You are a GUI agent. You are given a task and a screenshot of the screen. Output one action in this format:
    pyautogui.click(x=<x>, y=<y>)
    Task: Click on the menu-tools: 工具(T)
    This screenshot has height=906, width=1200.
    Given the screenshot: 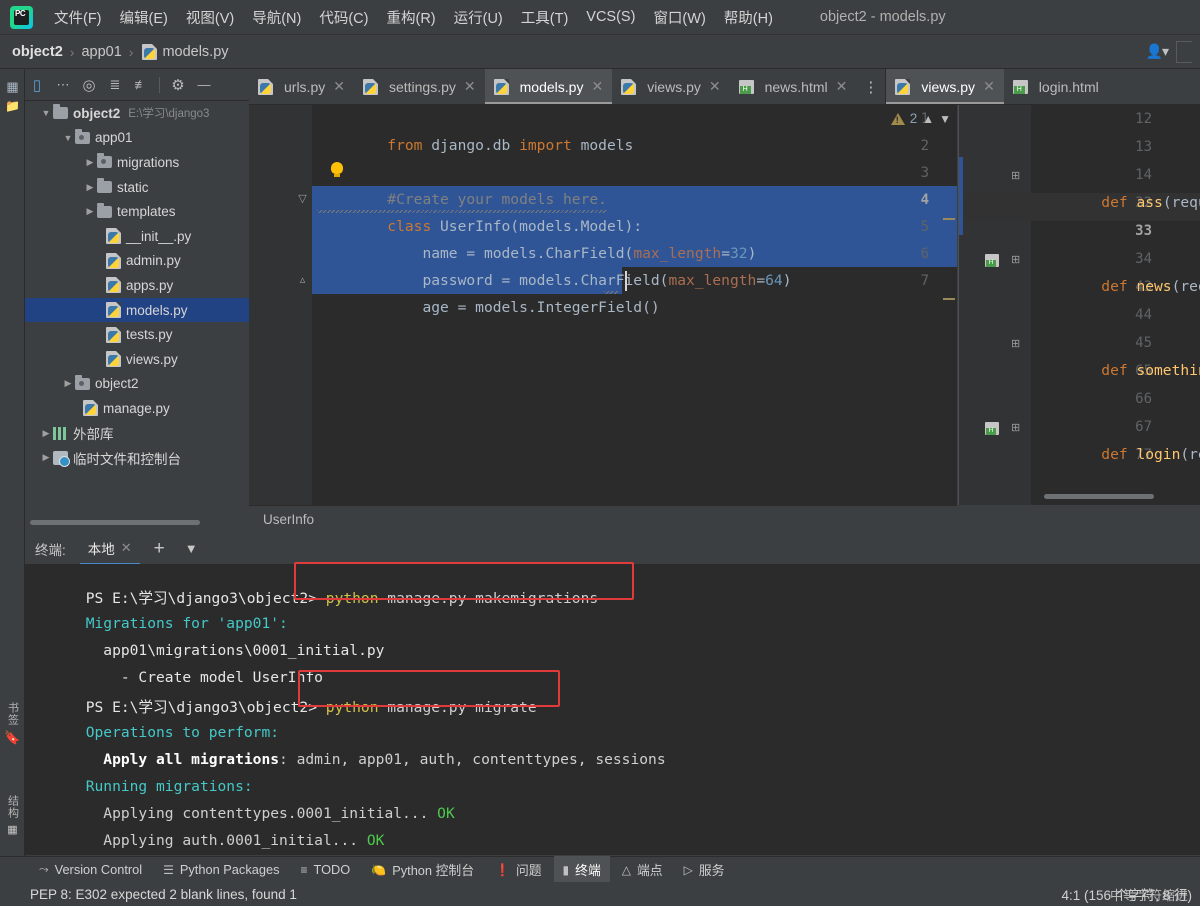 What is the action you would take?
    pyautogui.click(x=545, y=17)
    